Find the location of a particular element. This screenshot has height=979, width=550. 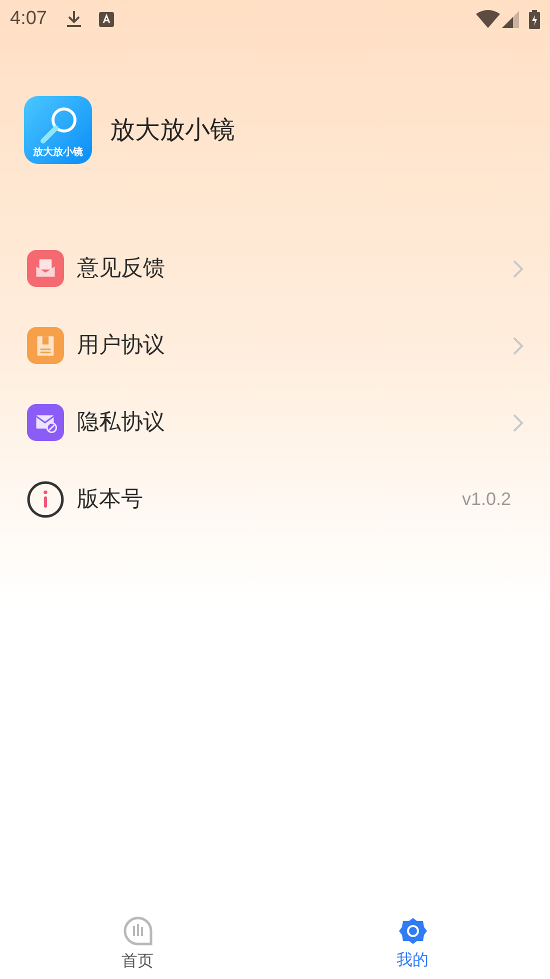

chart-bubble-icon is located at coordinates (138, 931).